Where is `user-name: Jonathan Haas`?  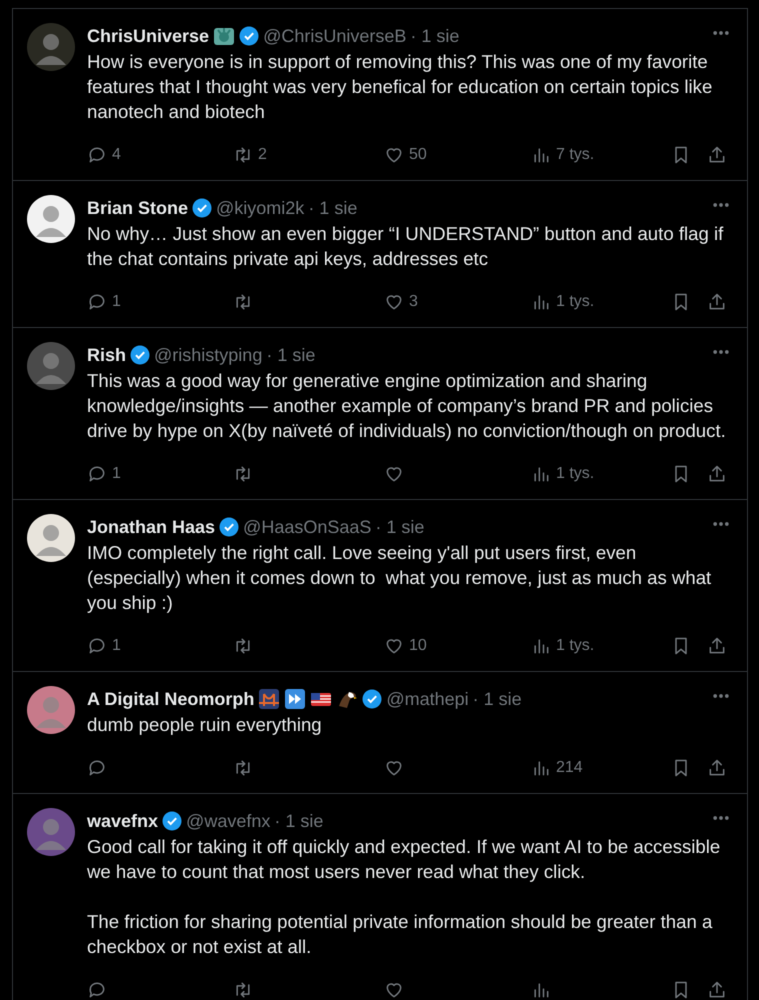
user-name: Jonathan Haas is located at coordinates (151, 527).